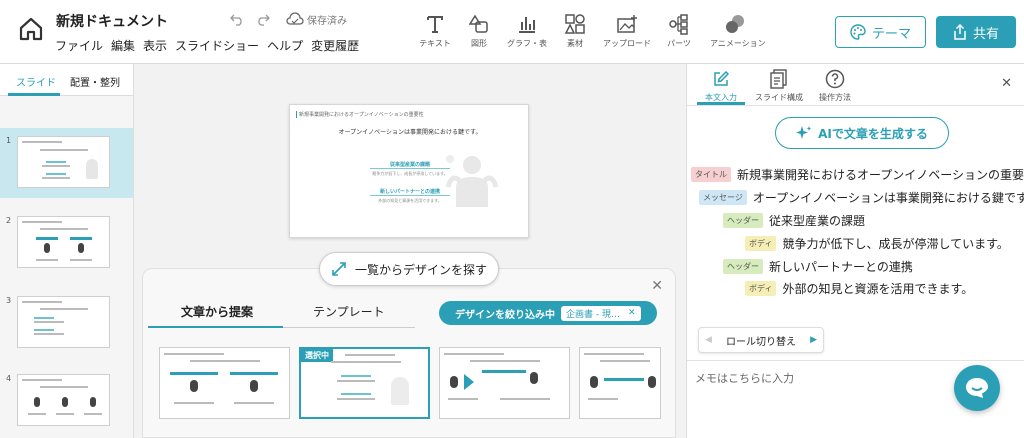 The width and height of the screenshot is (1024, 438). I want to click on role-text: オープンイノベーションは事業開発における鍵です。, so click(888, 197).